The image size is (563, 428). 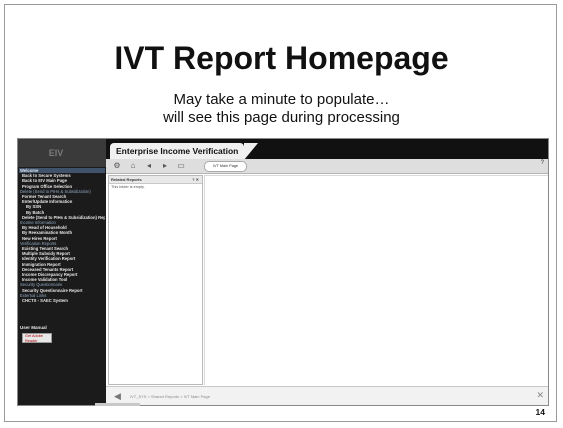 I want to click on slide-title: IVT Report Homepage, so click(x=281, y=58).